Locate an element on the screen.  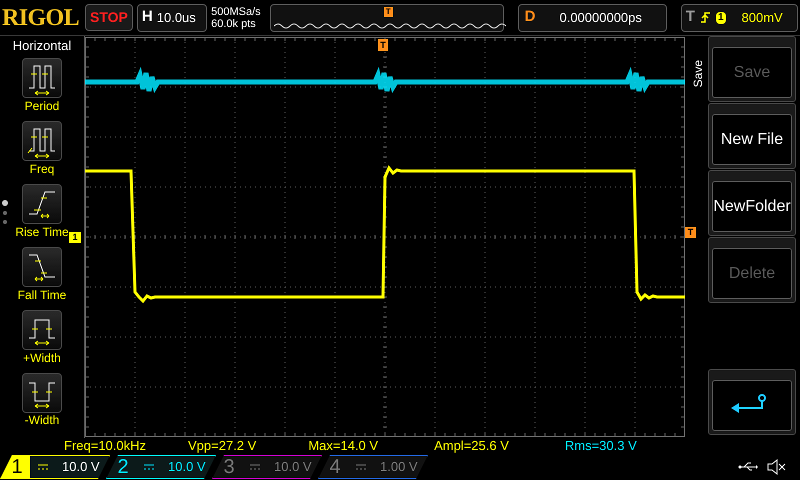
menu-button: Save is located at coordinates (752, 69).